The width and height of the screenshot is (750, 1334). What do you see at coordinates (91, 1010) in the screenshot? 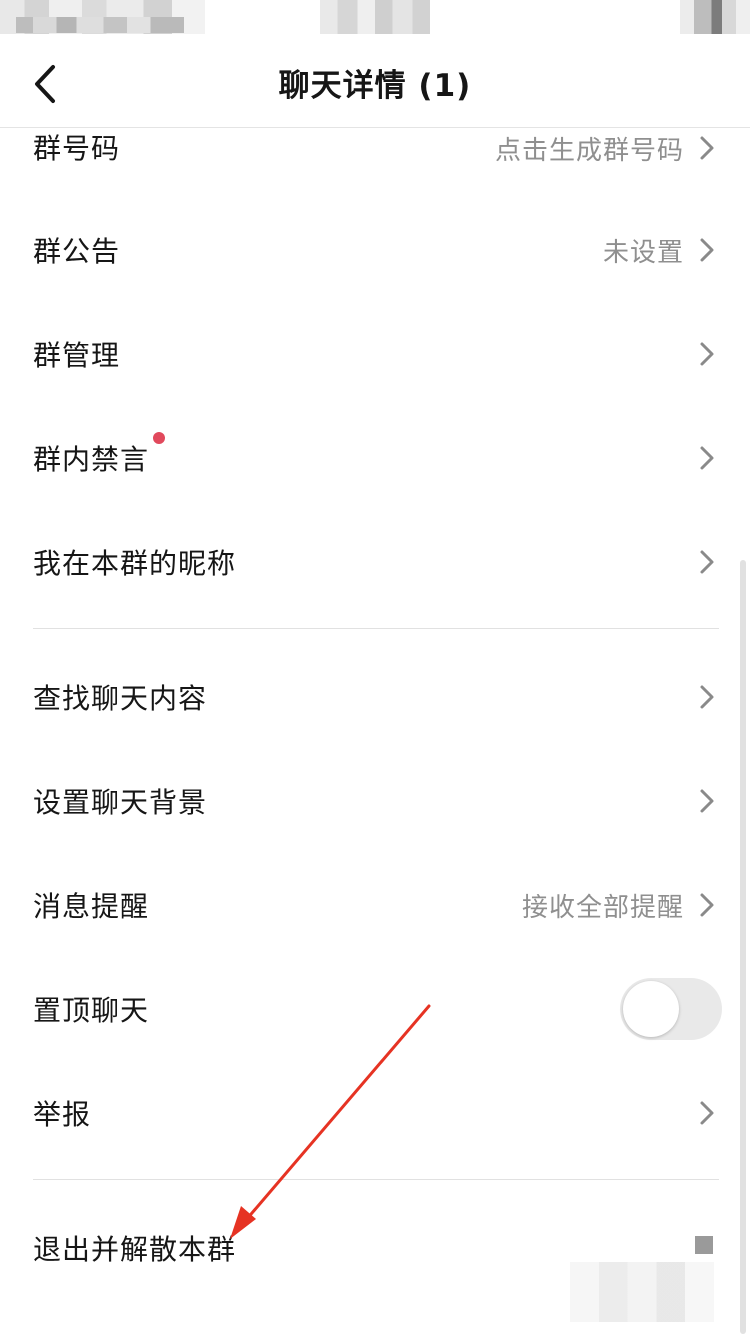
I see `row-label: 置顶聊天` at bounding box center [91, 1010].